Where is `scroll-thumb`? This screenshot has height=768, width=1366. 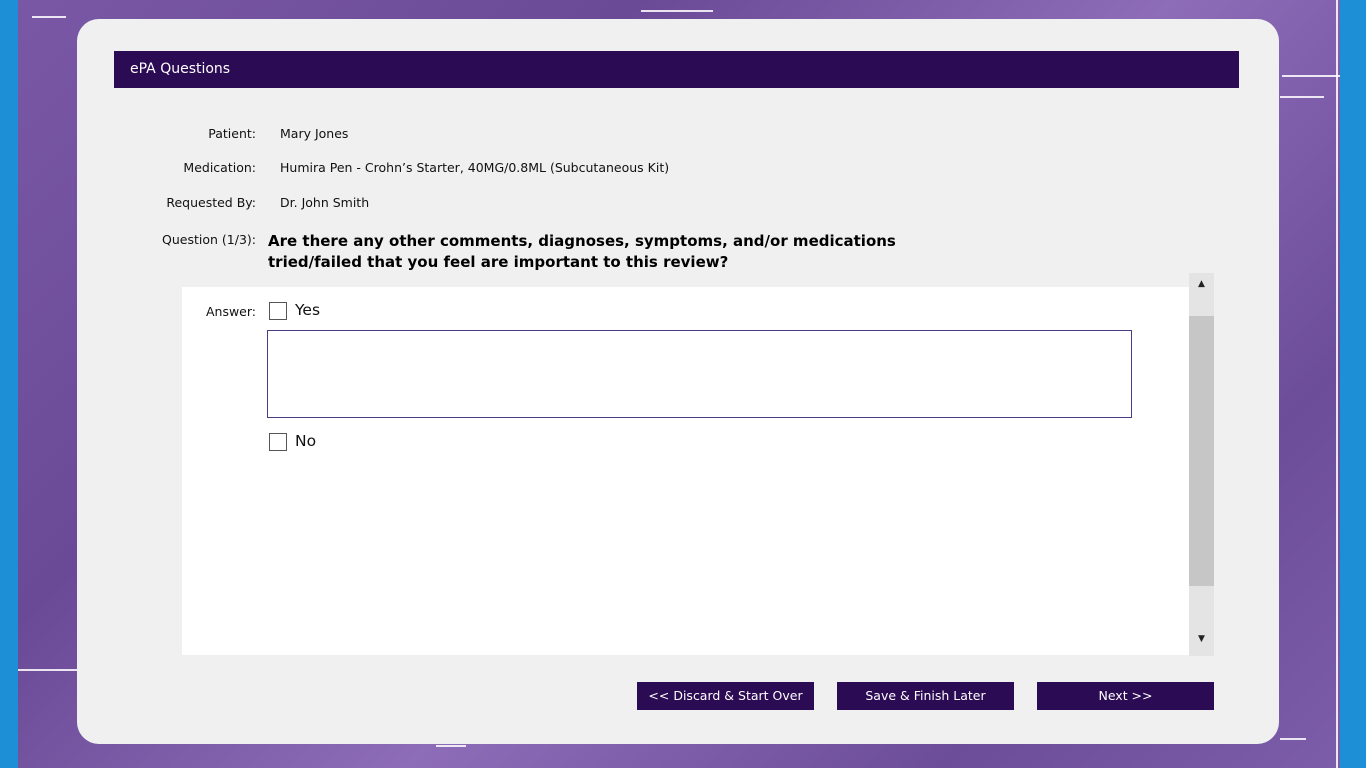
scroll-thumb is located at coordinates (1201, 451).